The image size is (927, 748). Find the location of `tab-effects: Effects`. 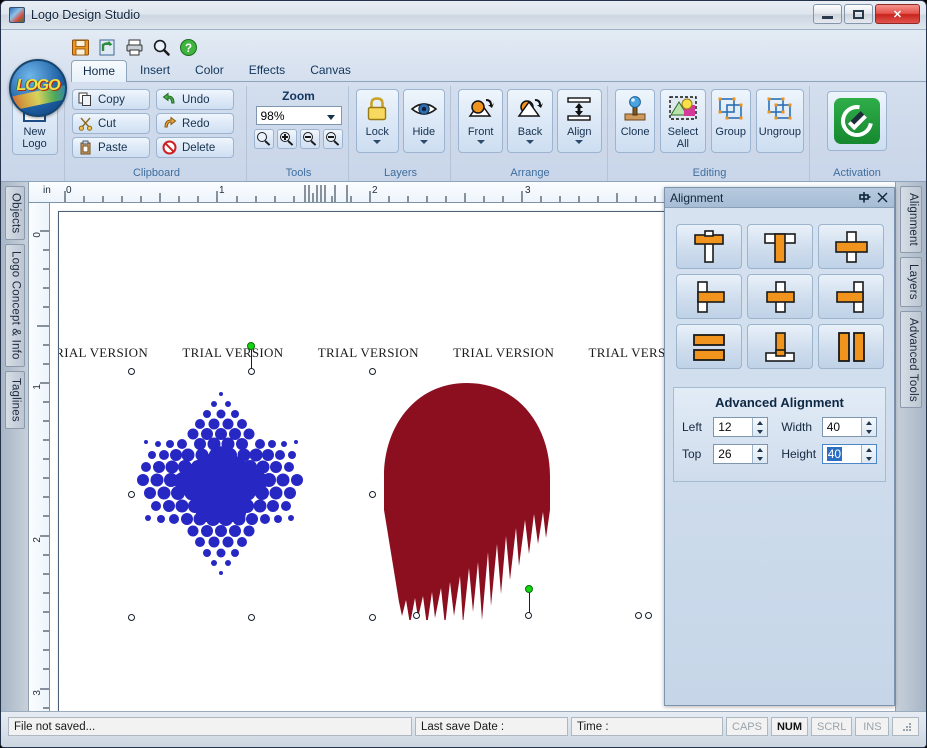

tab-effects: Effects is located at coordinates (267, 70).